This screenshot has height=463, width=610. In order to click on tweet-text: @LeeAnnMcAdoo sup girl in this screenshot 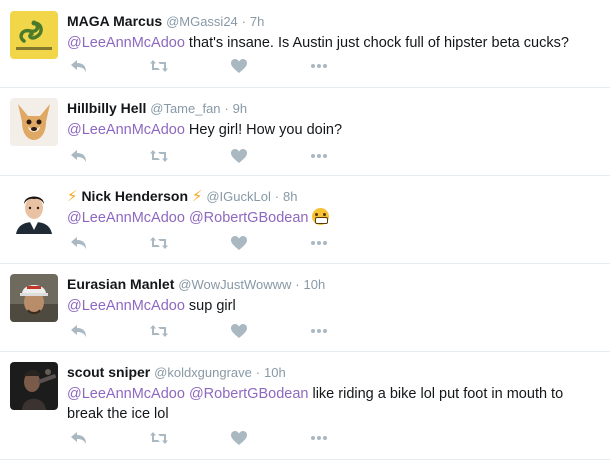, I will do `click(333, 306)`.